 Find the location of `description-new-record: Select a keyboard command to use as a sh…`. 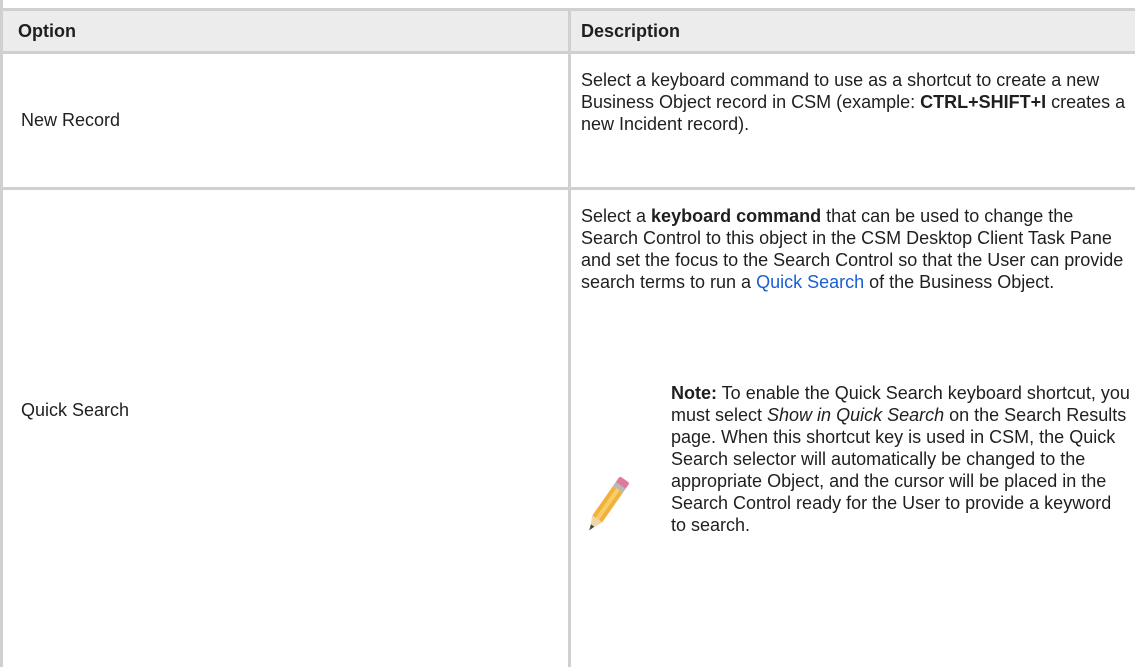

description-new-record: Select a keyboard command to use as a sh… is located at coordinates (853, 102).